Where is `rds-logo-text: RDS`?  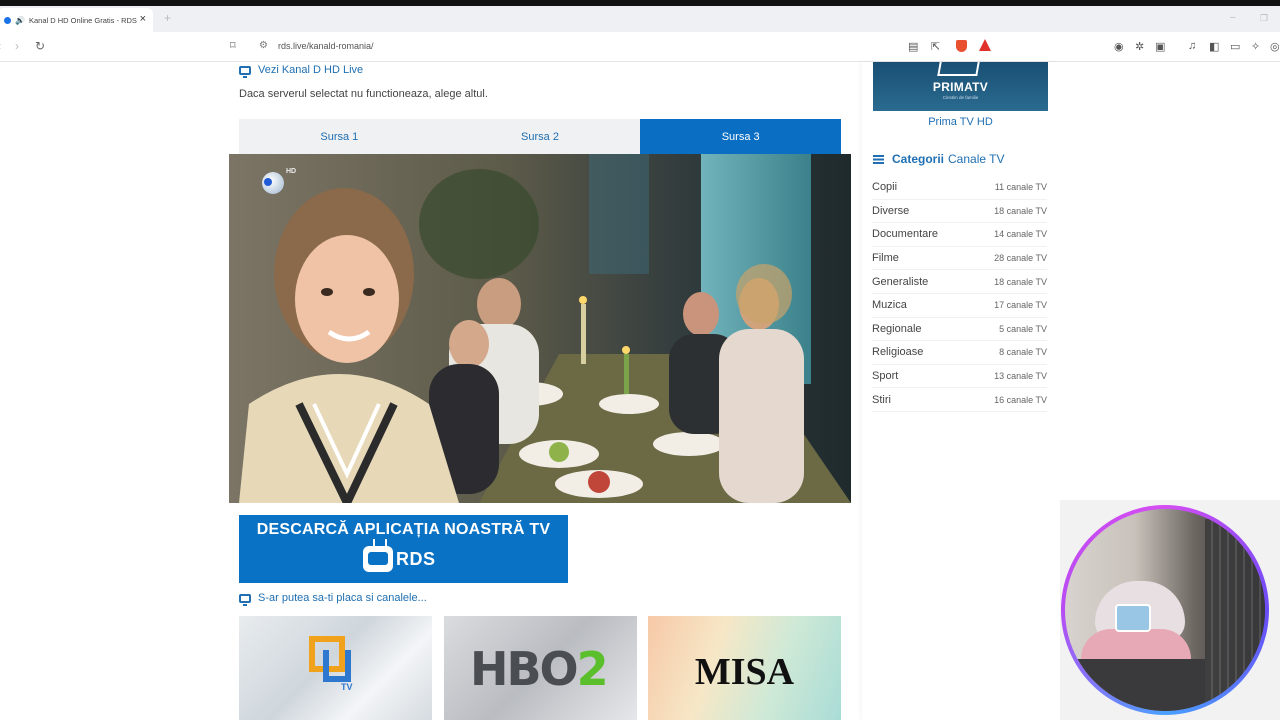
rds-logo-text: RDS is located at coordinates (416, 558).